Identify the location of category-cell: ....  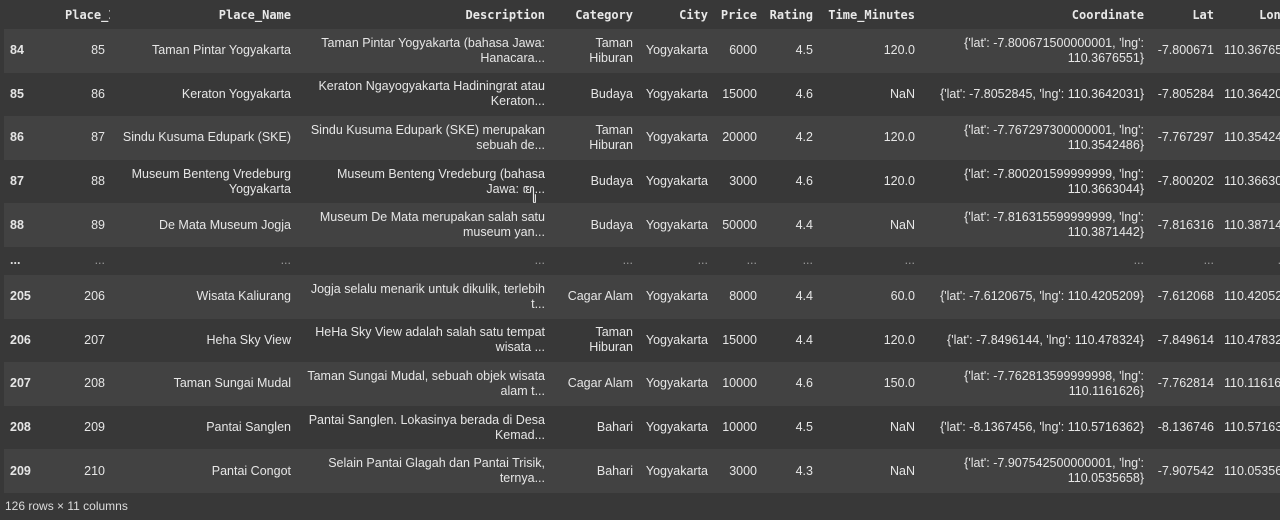
(627, 260).